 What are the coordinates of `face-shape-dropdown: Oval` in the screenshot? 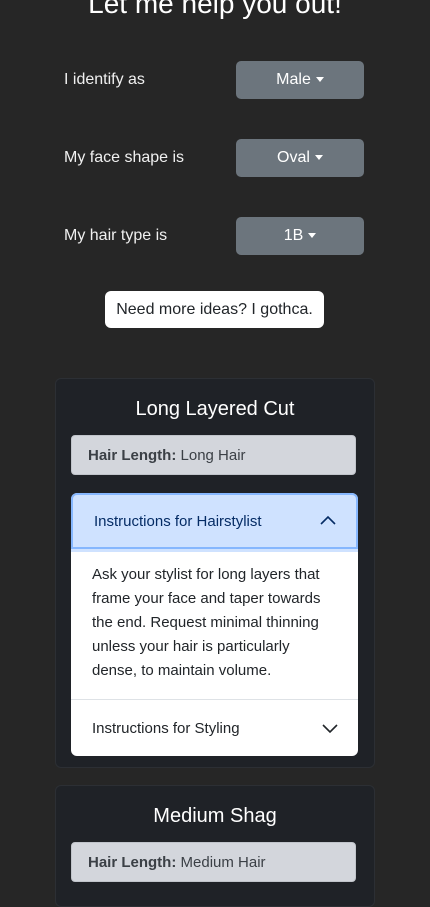 It's located at (300, 158).